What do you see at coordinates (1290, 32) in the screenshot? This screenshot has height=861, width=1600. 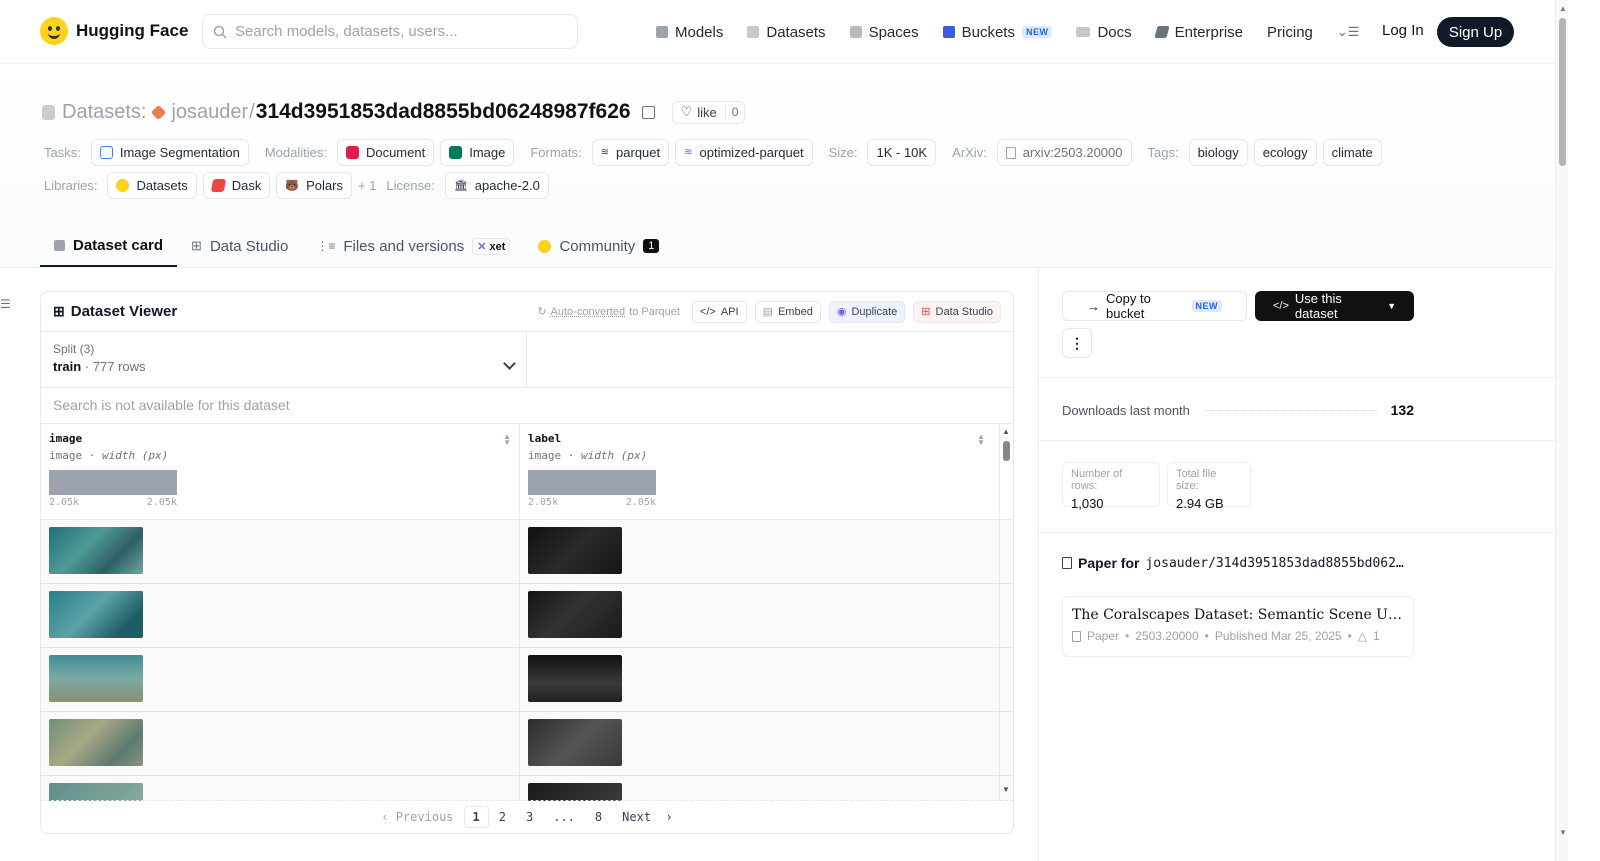 I see `nav-pricing: Pricing` at bounding box center [1290, 32].